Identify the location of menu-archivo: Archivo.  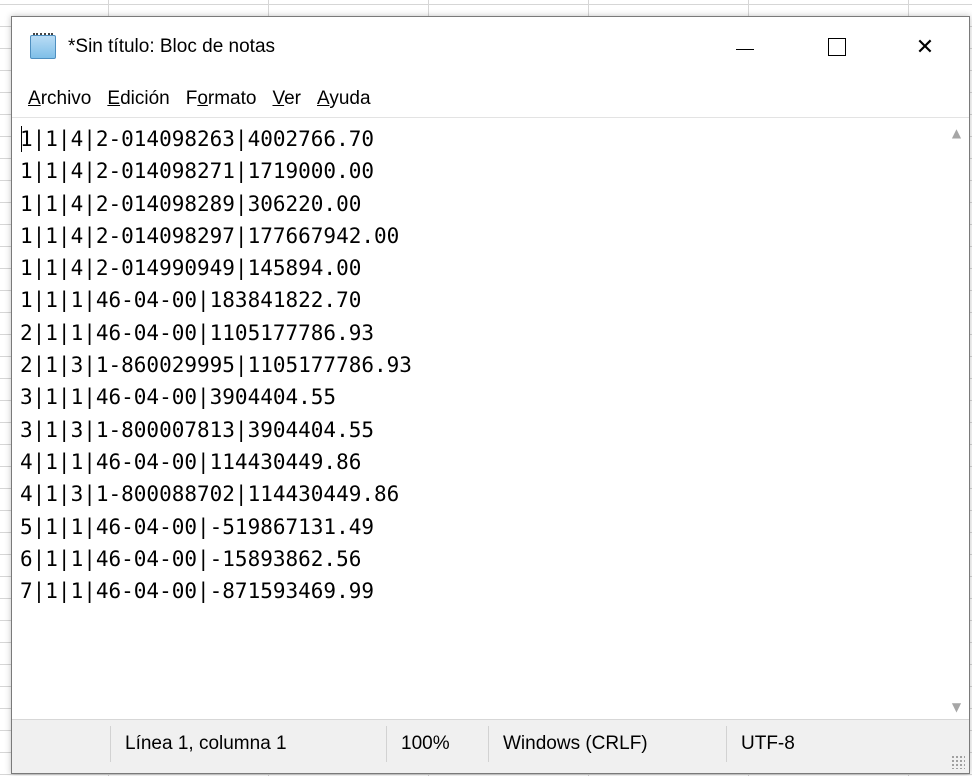
(55, 99).